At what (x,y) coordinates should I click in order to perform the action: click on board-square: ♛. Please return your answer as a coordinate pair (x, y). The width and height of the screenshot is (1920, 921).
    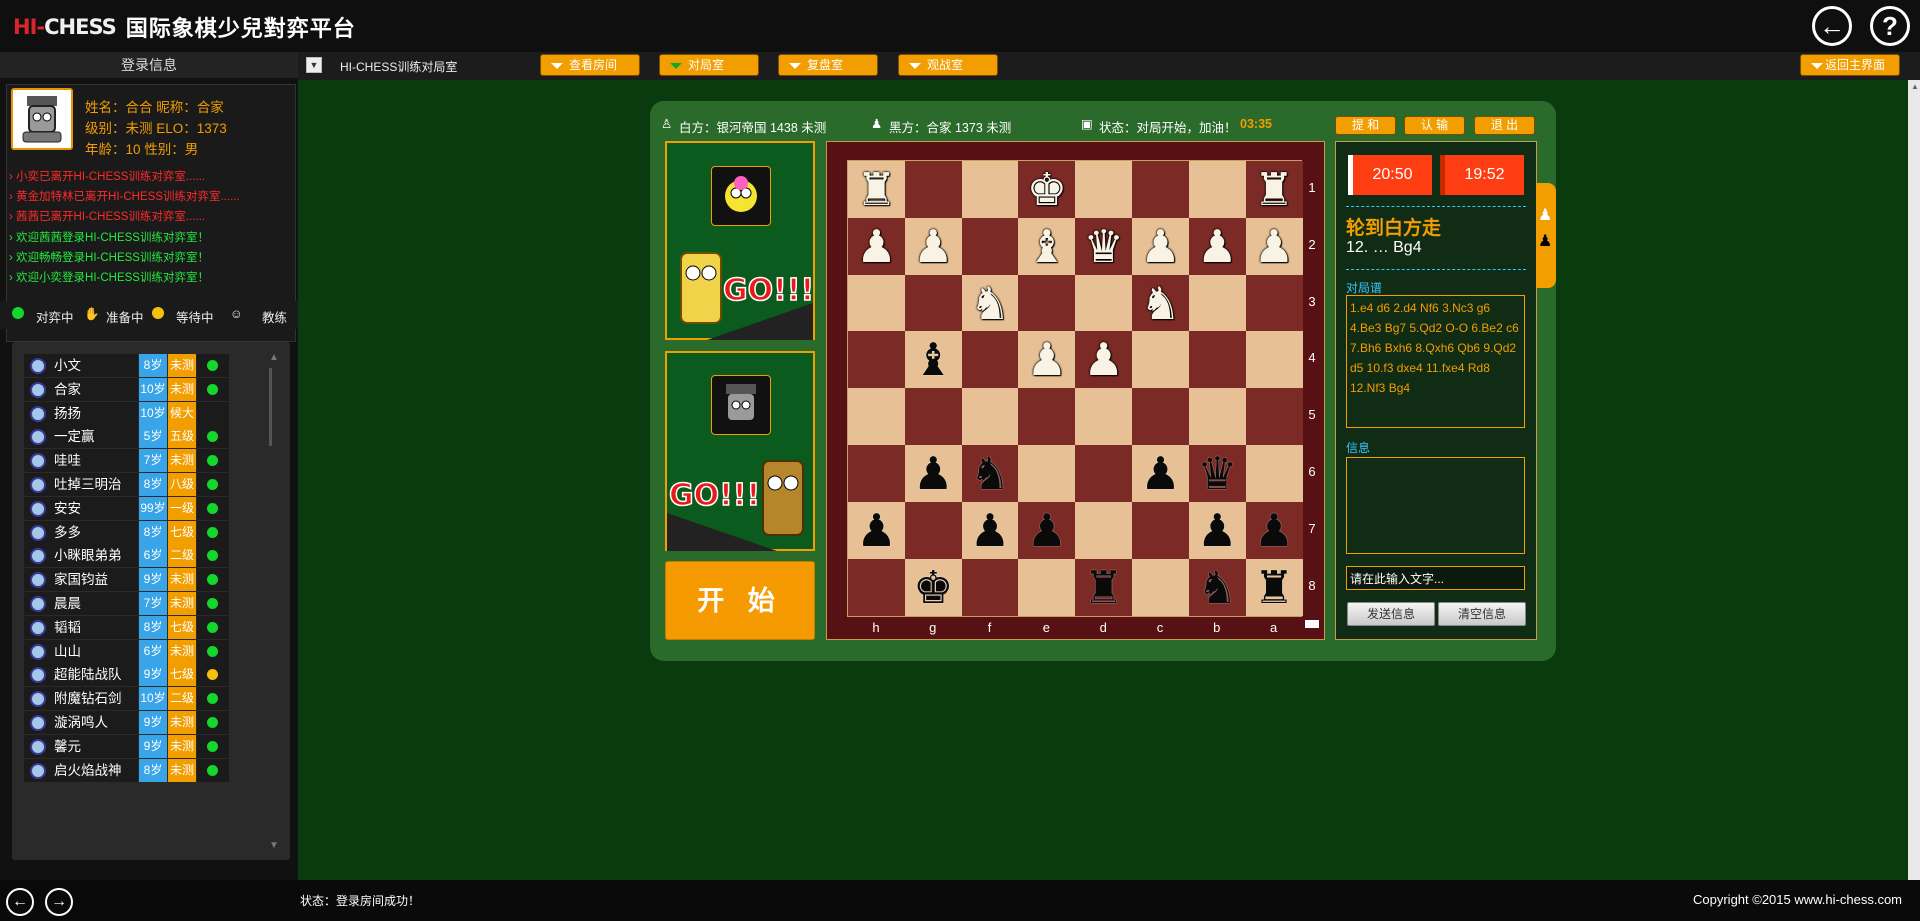
    Looking at the image, I should click on (1217, 473).